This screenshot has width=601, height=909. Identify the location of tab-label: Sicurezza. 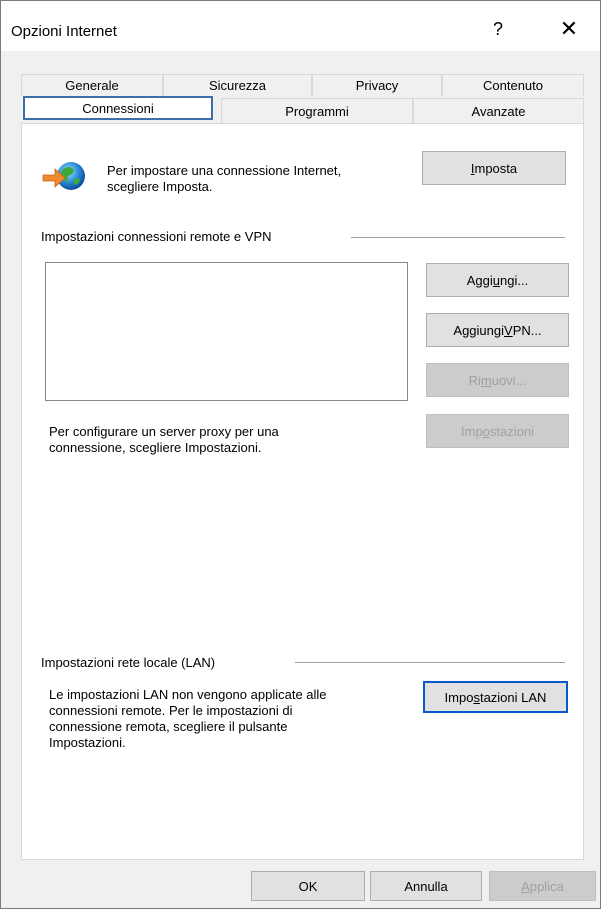
(237, 85).